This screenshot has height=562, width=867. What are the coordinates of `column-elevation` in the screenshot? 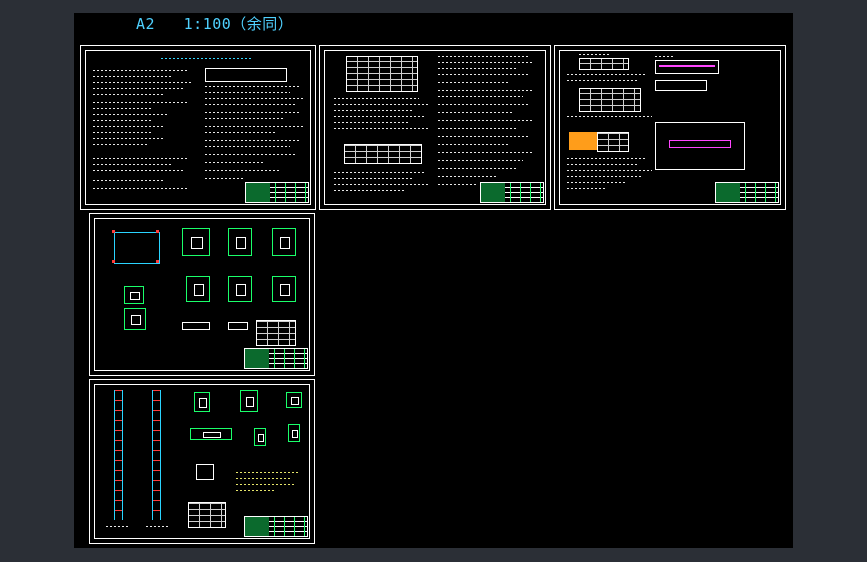 It's located at (118, 455).